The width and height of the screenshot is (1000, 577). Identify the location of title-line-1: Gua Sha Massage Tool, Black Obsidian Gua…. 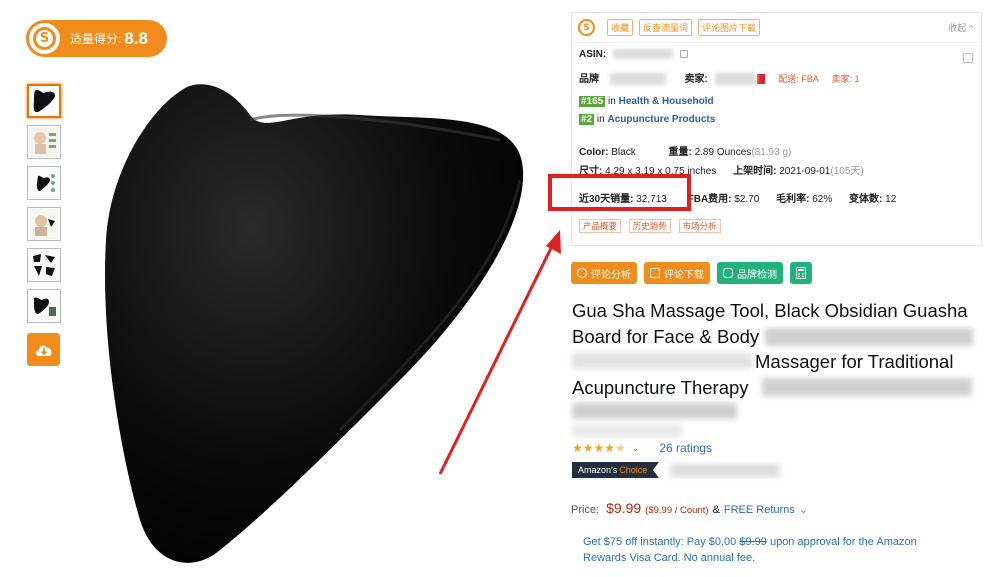
(770, 310).